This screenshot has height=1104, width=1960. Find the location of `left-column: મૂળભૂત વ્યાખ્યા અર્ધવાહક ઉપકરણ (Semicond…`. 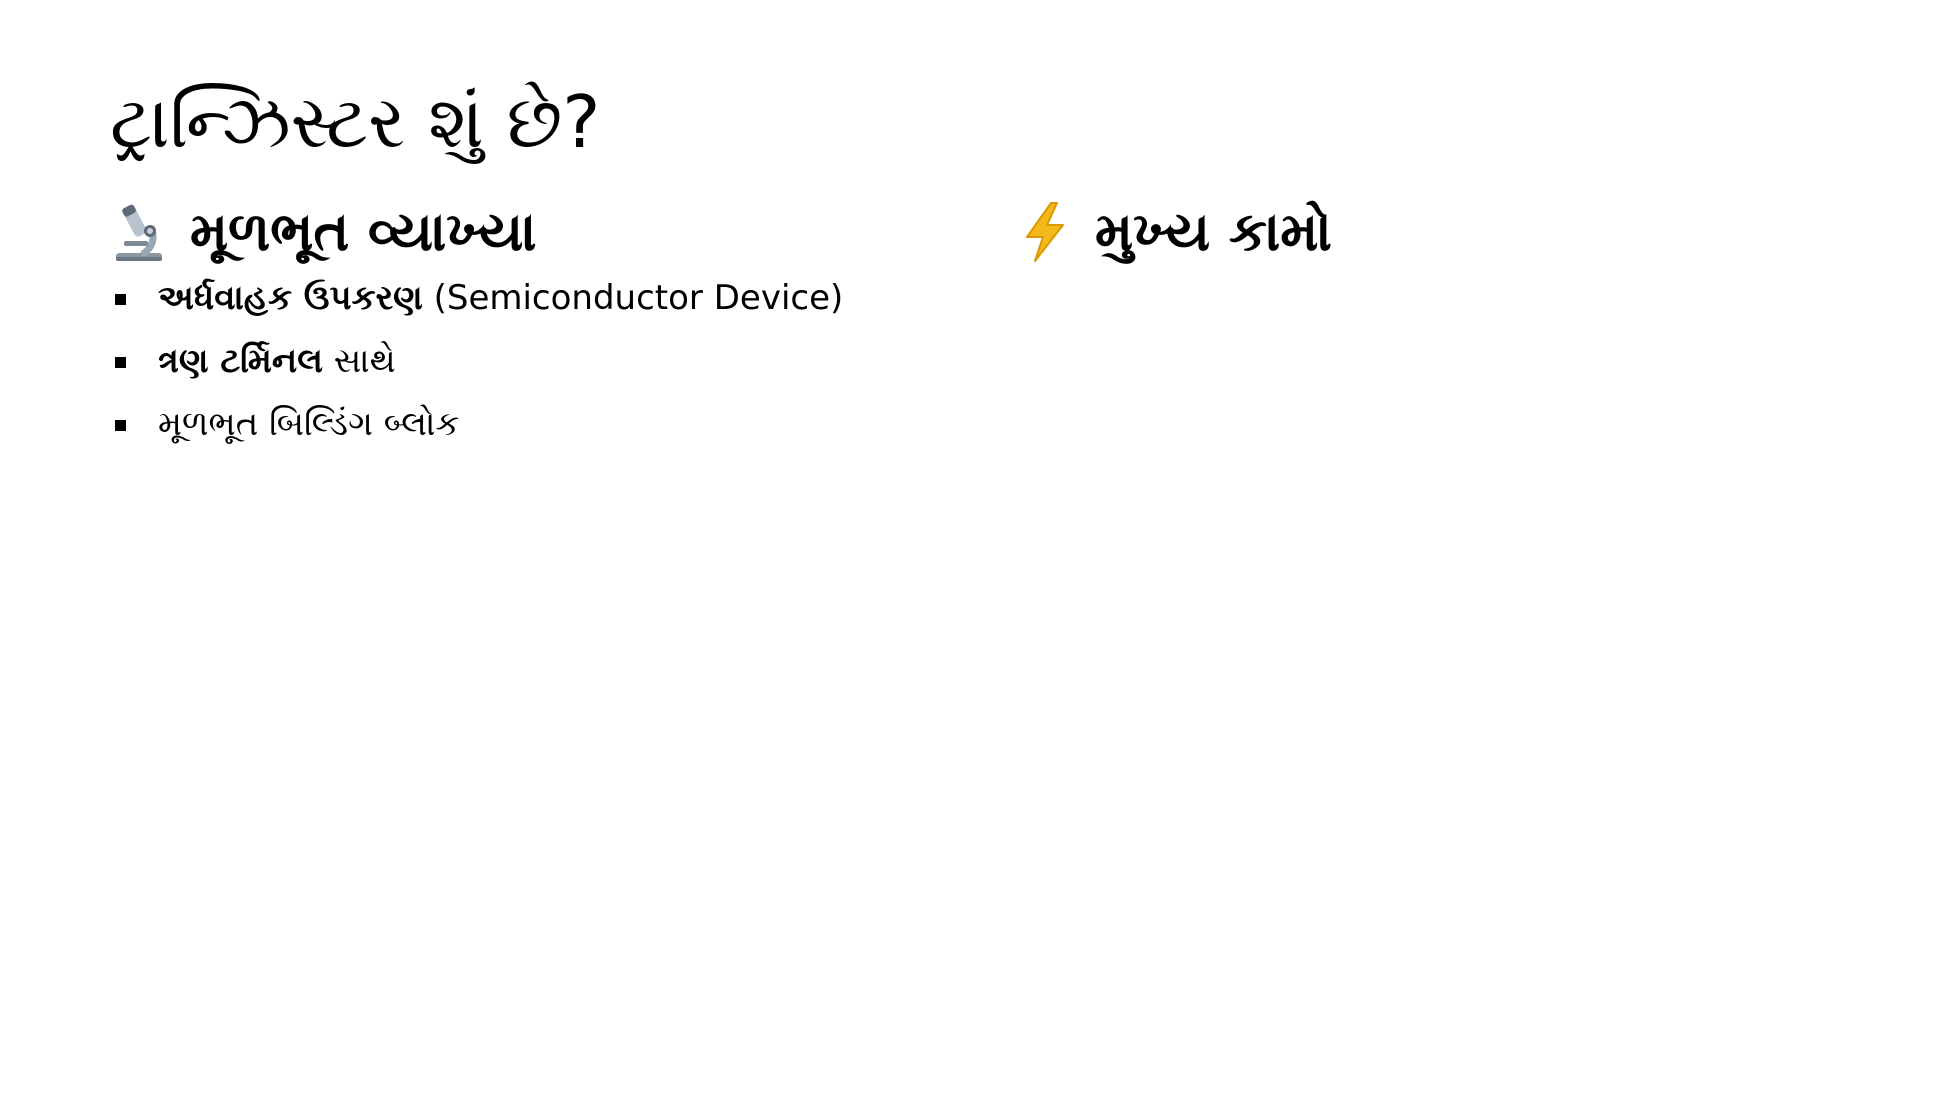

left-column: મૂળભૂત વ્યાખ્યા અર્ધવાહક ઉપકરણ (Semicond… is located at coordinates (540, 319).